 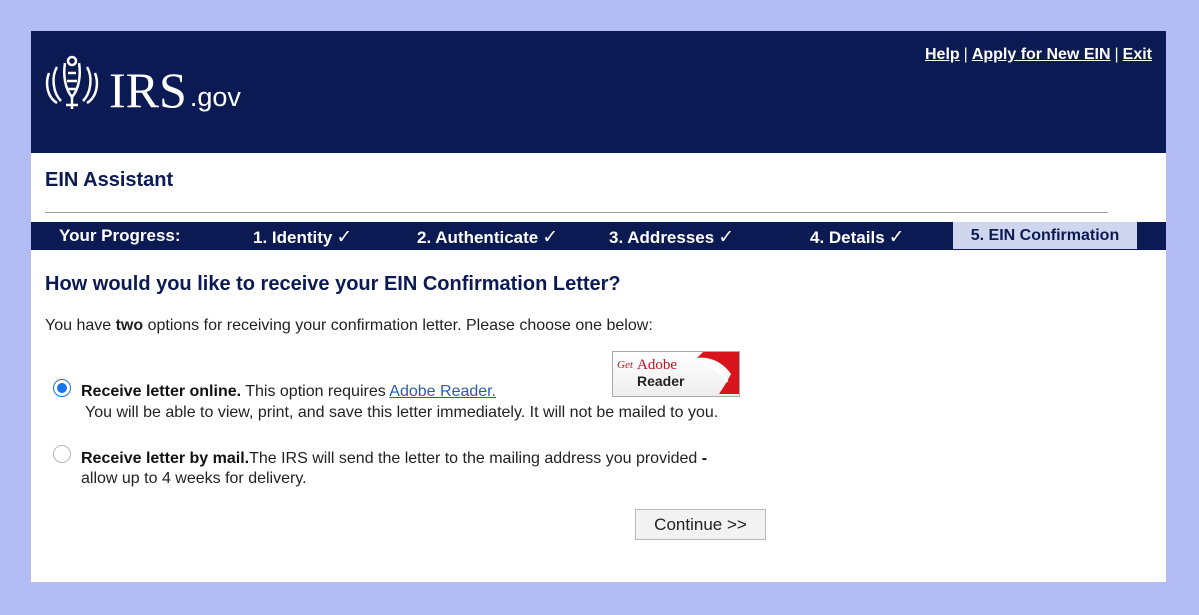 I want to click on option-online-title: Receive letter online., so click(x=161, y=391).